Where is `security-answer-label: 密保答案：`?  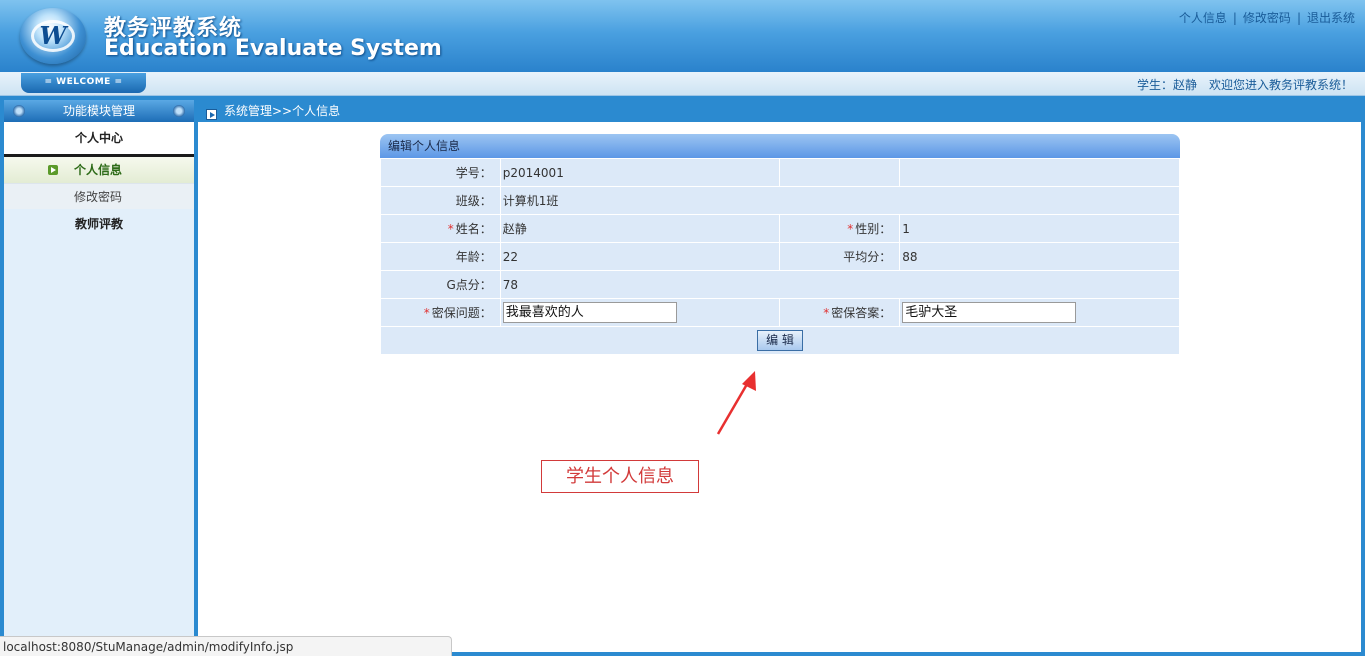 security-answer-label: 密保答案： is located at coordinates (861, 313).